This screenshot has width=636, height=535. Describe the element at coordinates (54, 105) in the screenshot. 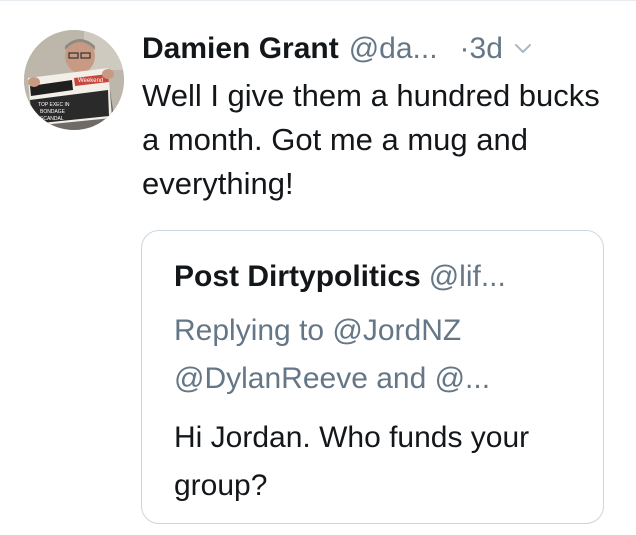

I see `avatar-newspaper-headline: TOP EXEC IN` at that location.